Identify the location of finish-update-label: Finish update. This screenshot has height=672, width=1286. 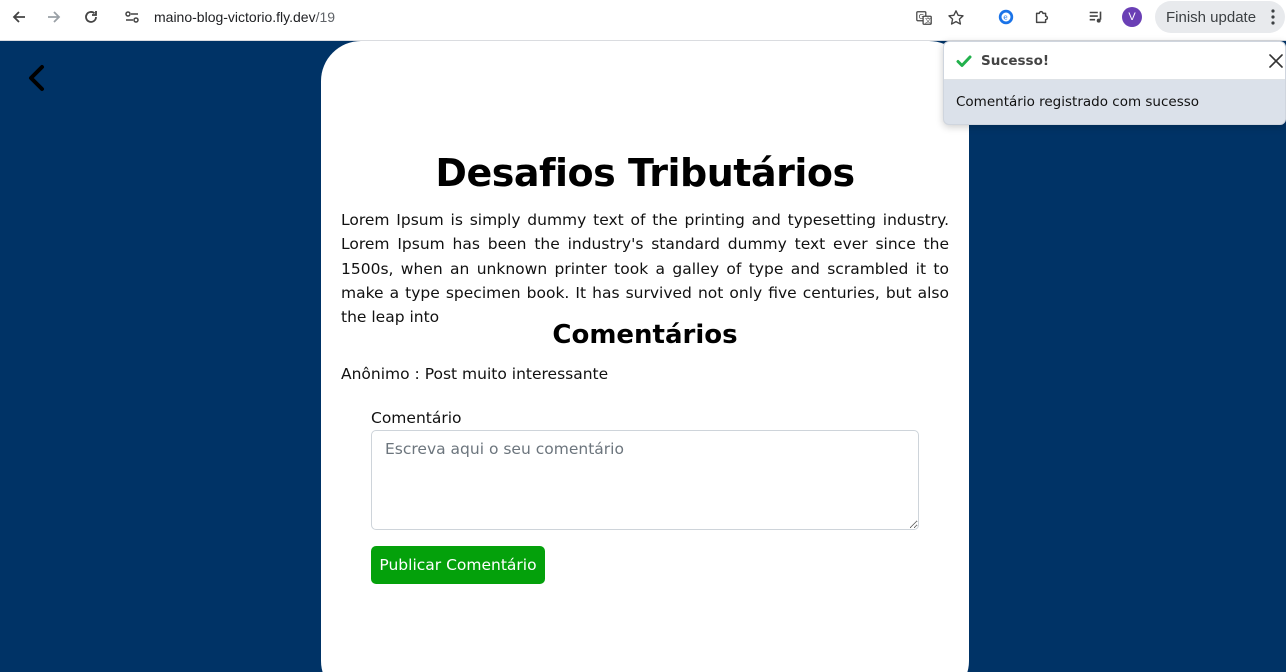
(1211, 17).